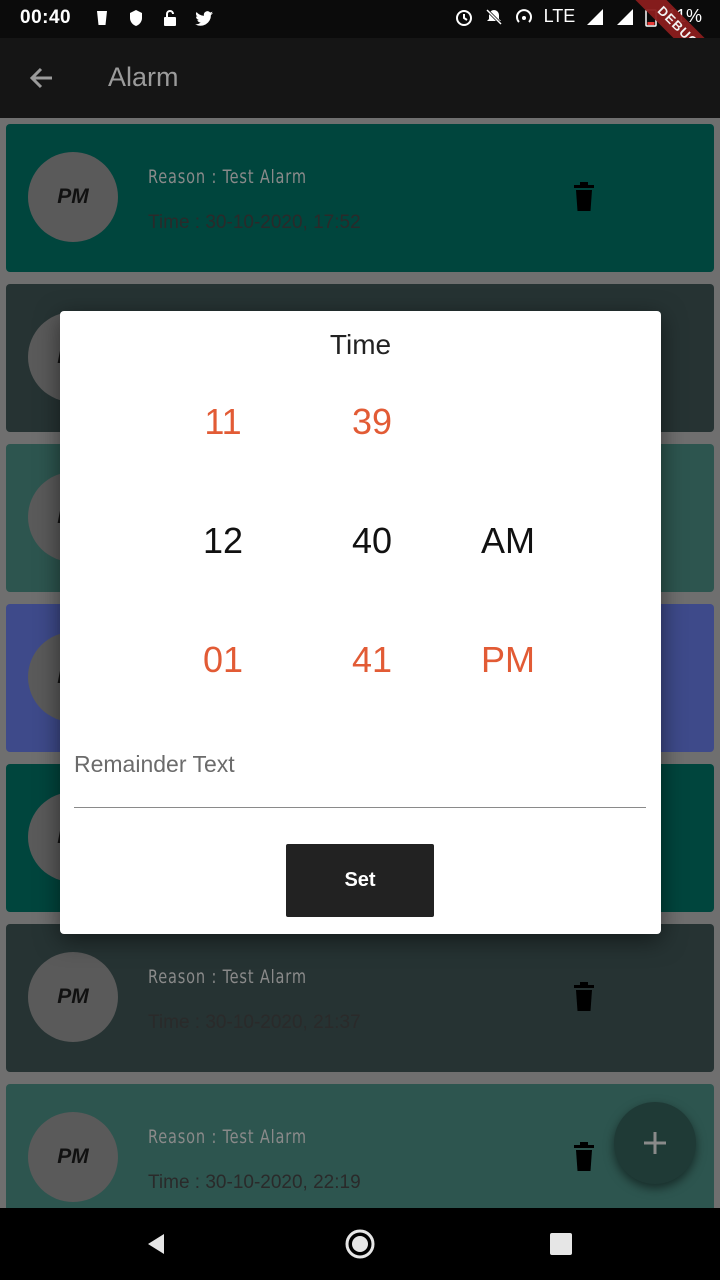  I want to click on input-underline, so click(360, 807).